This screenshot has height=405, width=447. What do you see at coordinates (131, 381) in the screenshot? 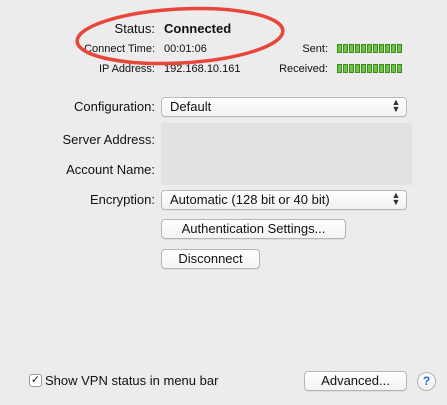
I see `show-vpn-status-label: Show VPN status in menu bar` at bounding box center [131, 381].